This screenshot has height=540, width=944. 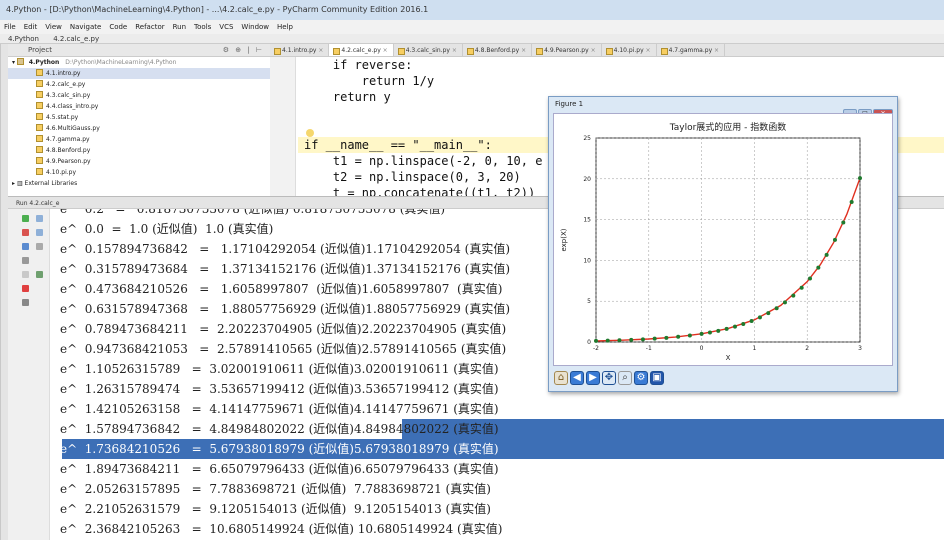 What do you see at coordinates (25, 232) in the screenshot?
I see `stop-icon` at bounding box center [25, 232].